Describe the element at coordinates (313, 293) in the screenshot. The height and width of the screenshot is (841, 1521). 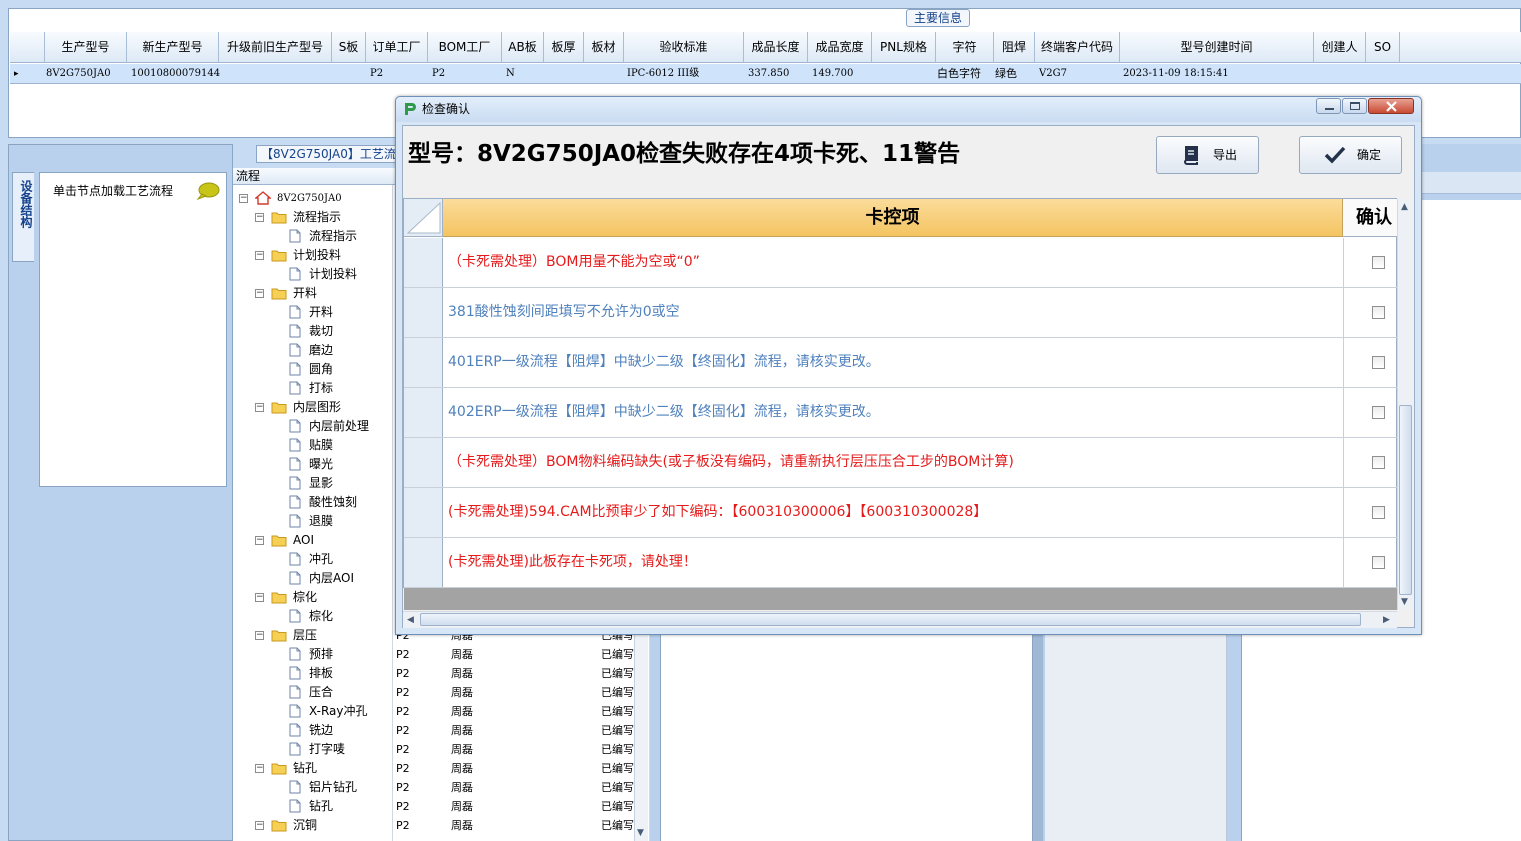
I see `tree-group: − 开料` at that location.